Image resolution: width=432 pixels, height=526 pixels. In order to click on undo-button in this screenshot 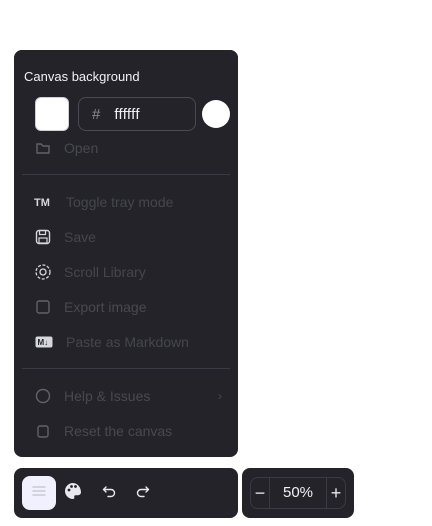, I will do `click(109, 493)`.